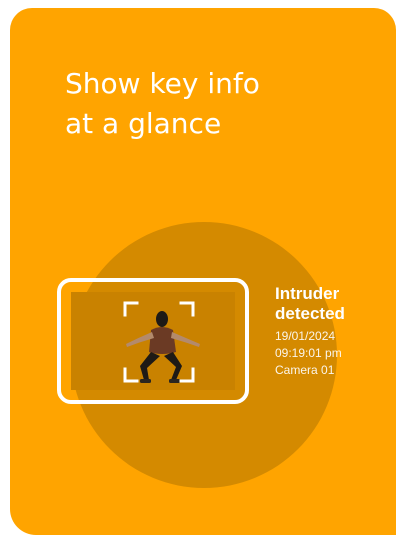  Describe the element at coordinates (305, 370) in the screenshot. I see `alert-camera: Camera 01` at that location.